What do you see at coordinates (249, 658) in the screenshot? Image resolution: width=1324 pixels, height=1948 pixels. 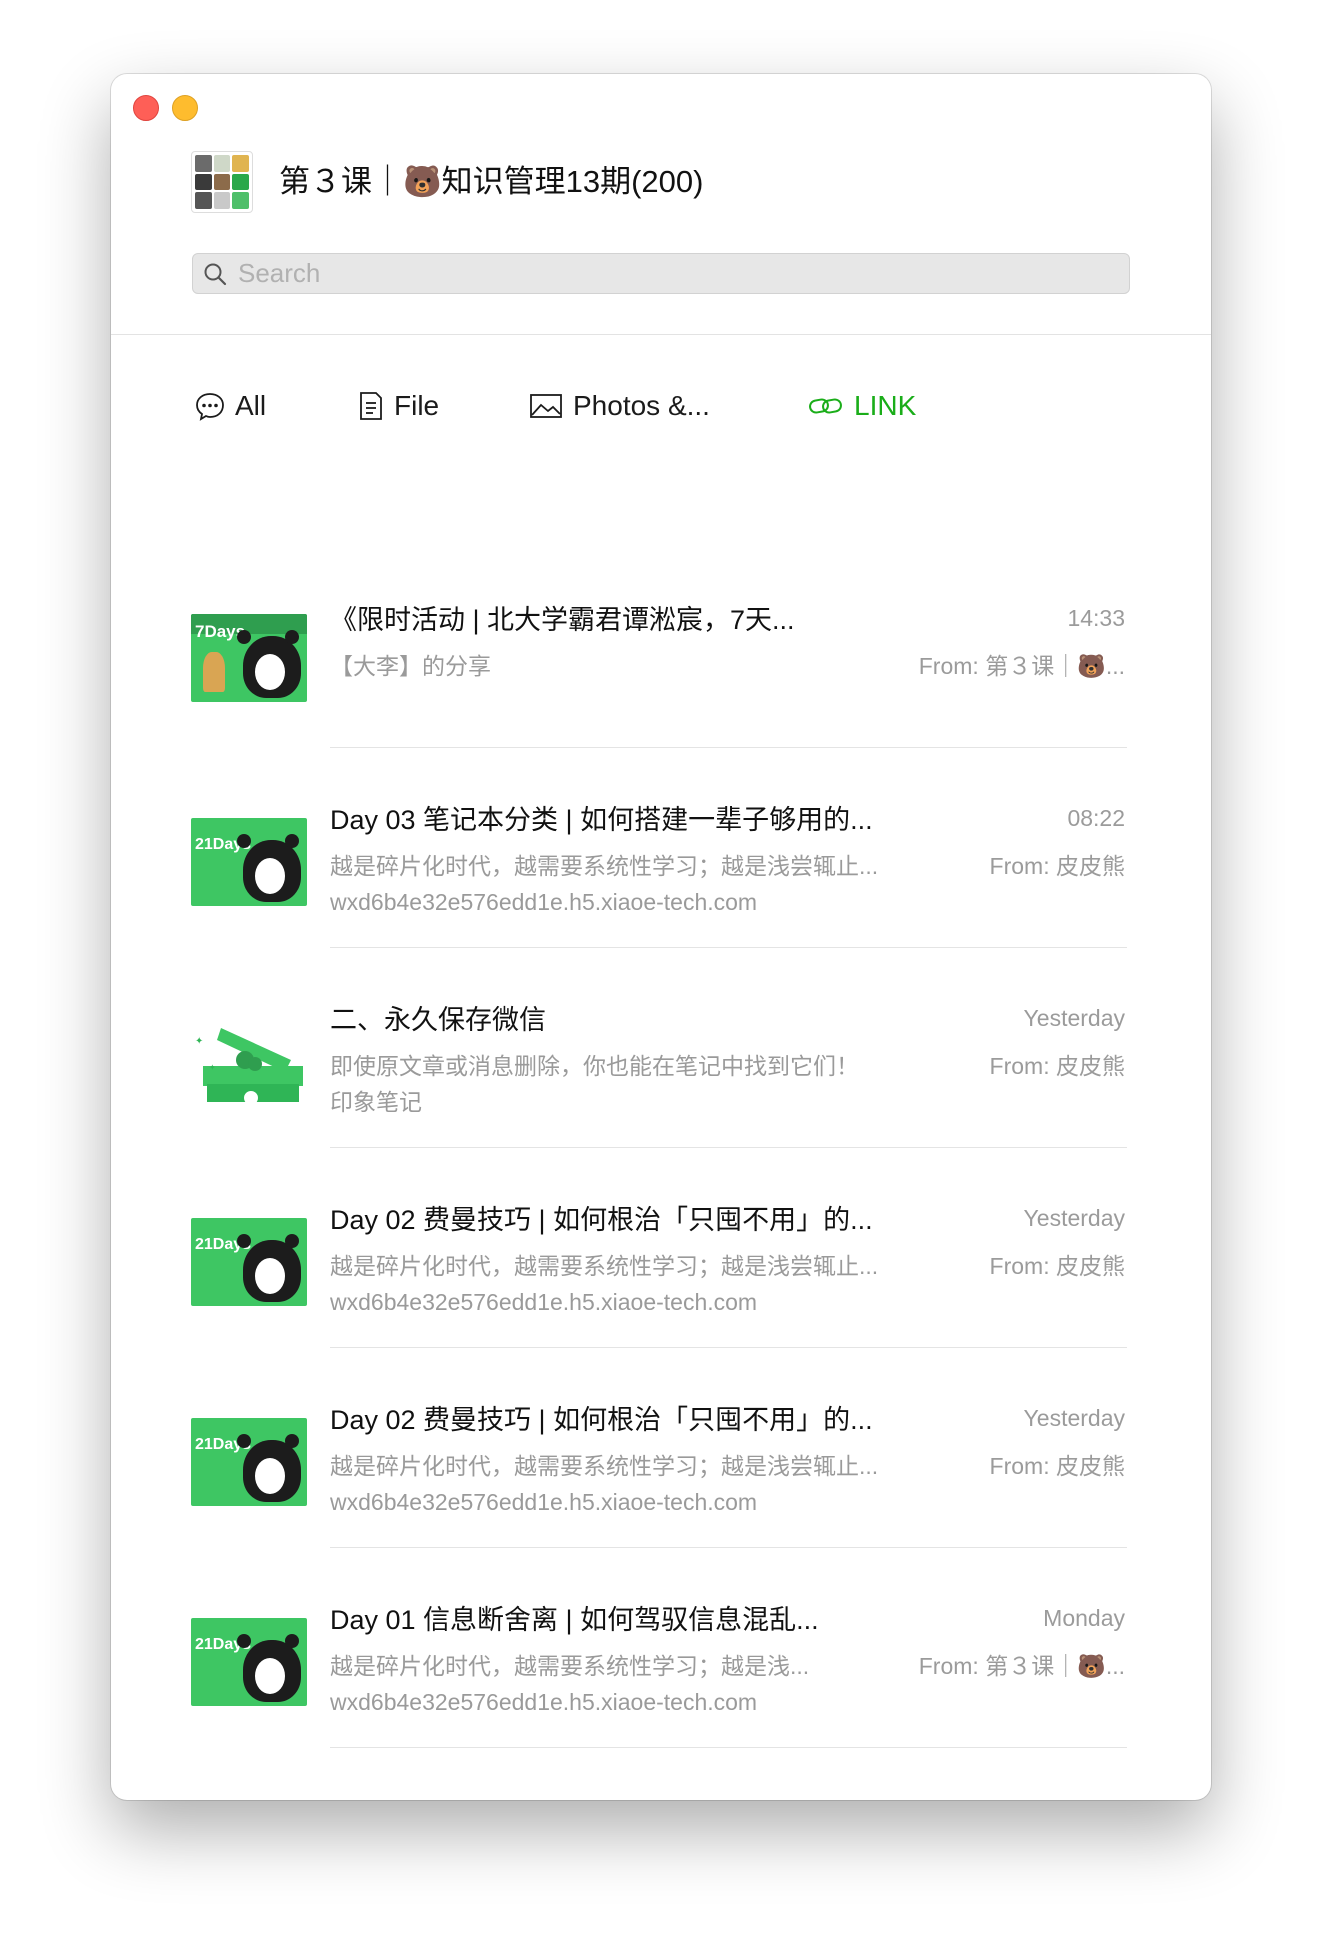 I see `link-thumbnail: 7Days` at bounding box center [249, 658].